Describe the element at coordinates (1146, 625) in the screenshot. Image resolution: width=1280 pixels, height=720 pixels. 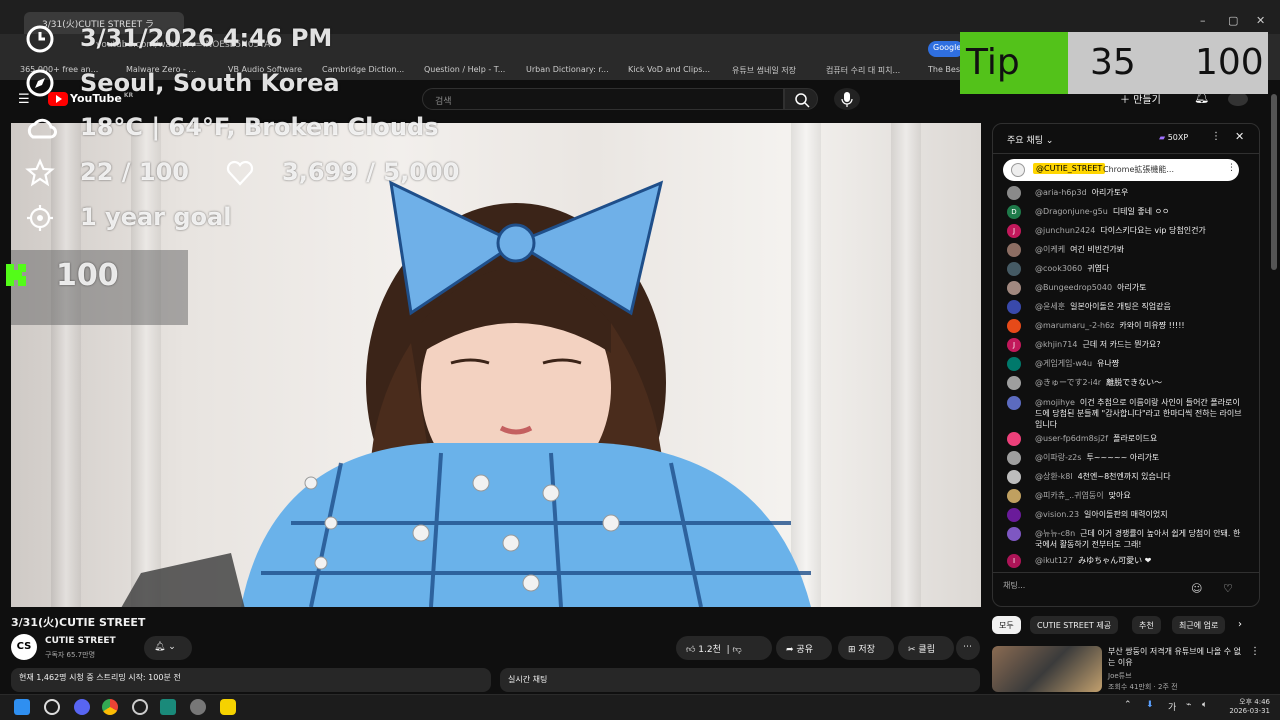
I see `chip-recommended: 추천` at that location.